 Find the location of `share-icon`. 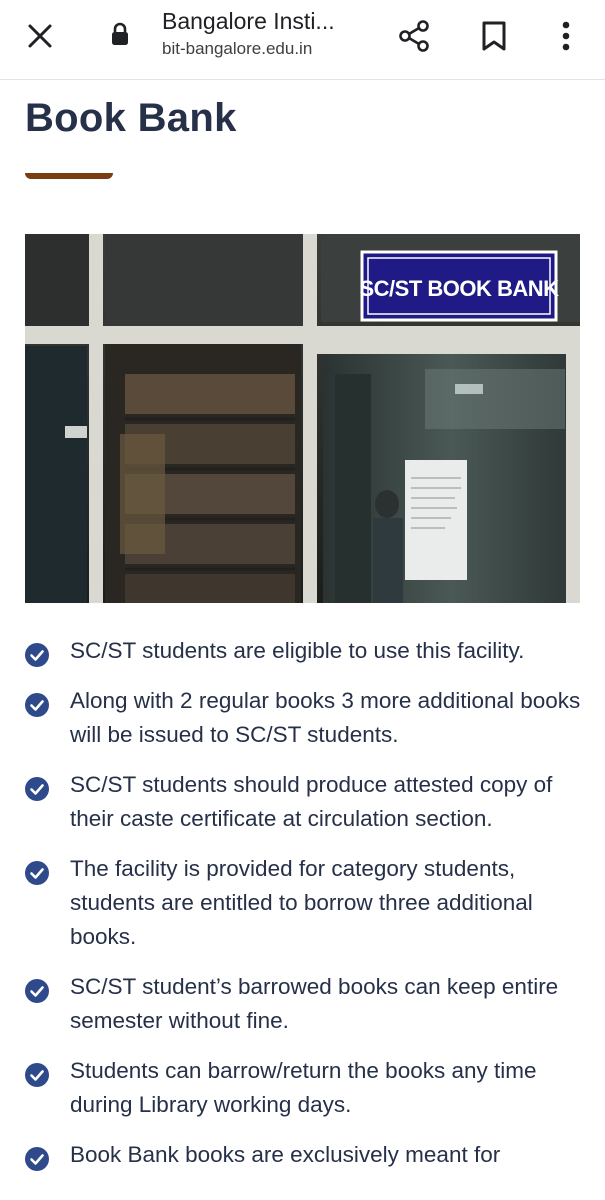

share-icon is located at coordinates (414, 36).